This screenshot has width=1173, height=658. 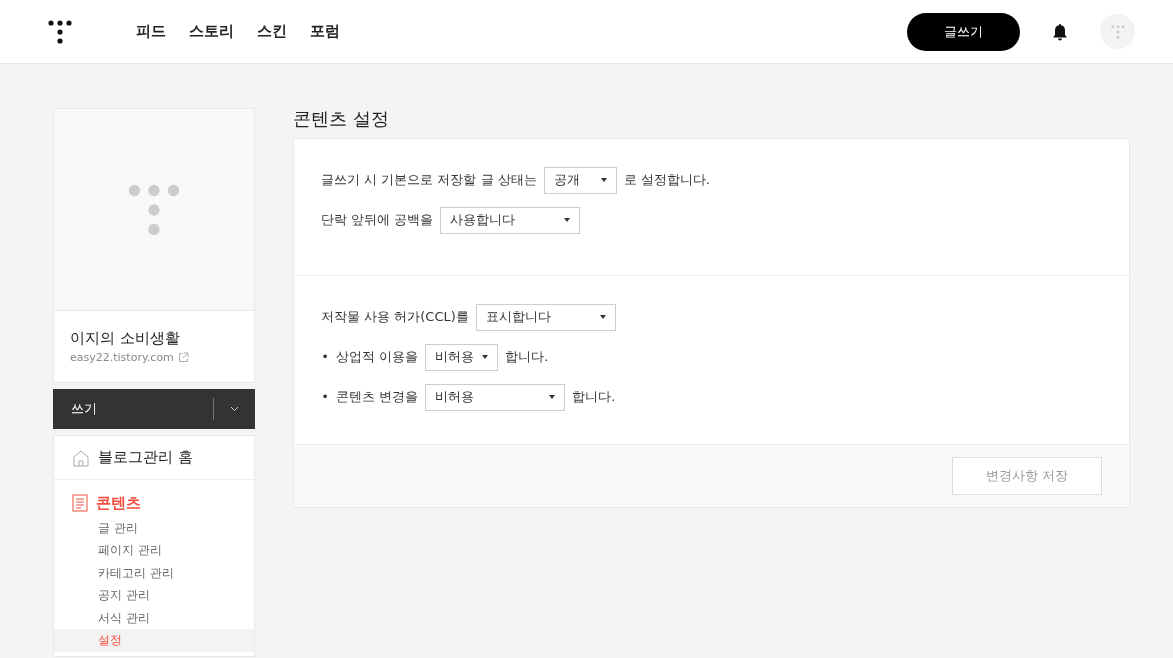 I want to click on write-button: 글쓰기, so click(x=963, y=31).